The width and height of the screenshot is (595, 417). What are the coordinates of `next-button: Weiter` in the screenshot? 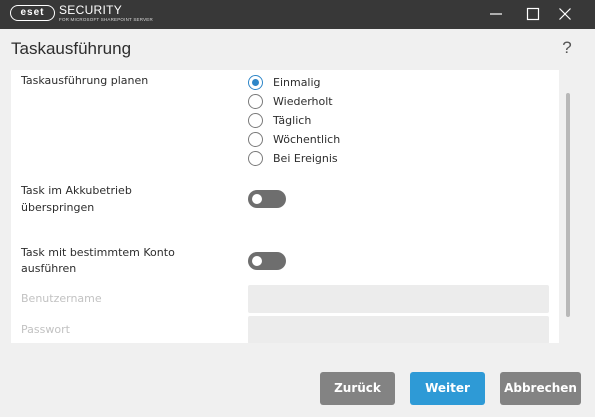 It's located at (447, 388).